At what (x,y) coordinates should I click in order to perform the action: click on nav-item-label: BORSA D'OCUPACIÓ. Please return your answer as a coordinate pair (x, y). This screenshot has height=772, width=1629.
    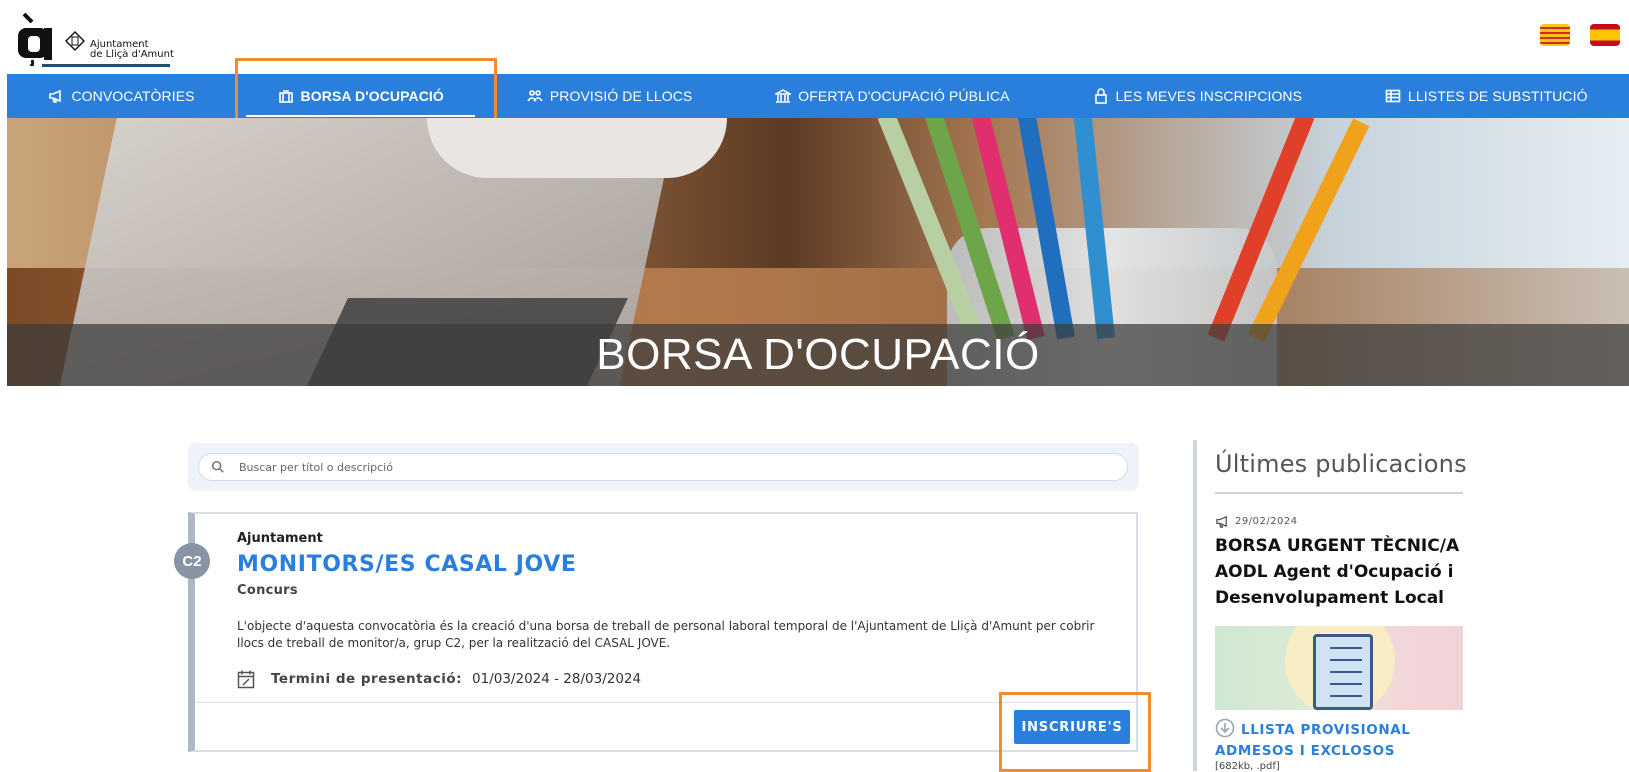
    Looking at the image, I should click on (372, 96).